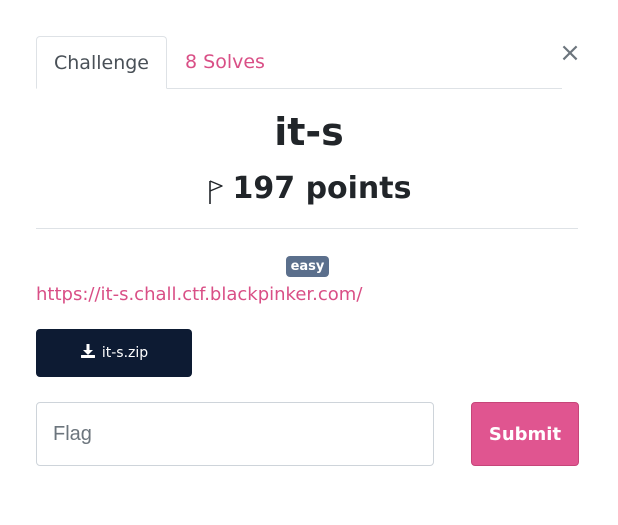  What do you see at coordinates (307, 266) in the screenshot?
I see `difficulty-badge: easy` at bounding box center [307, 266].